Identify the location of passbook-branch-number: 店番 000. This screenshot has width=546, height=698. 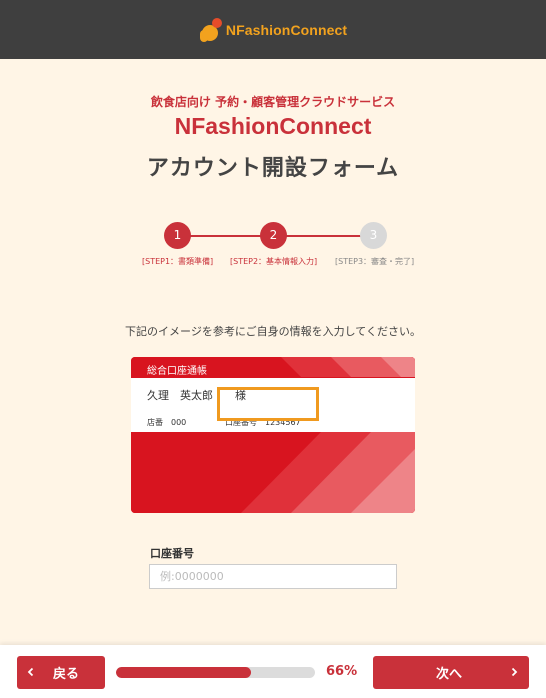
(167, 422).